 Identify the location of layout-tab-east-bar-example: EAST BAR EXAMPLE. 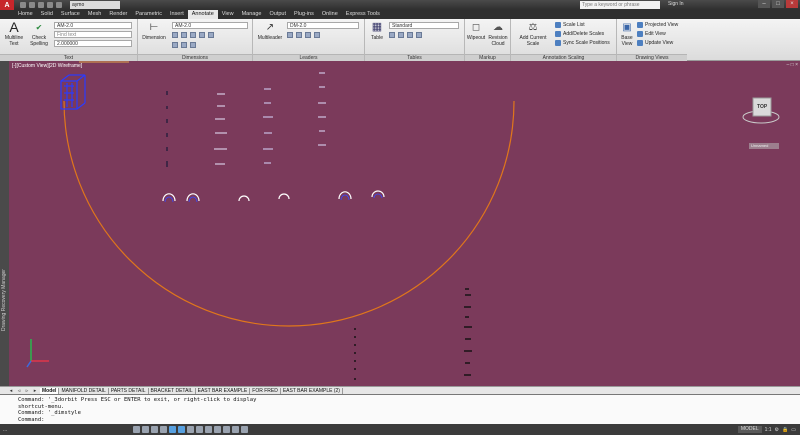
(223, 390).